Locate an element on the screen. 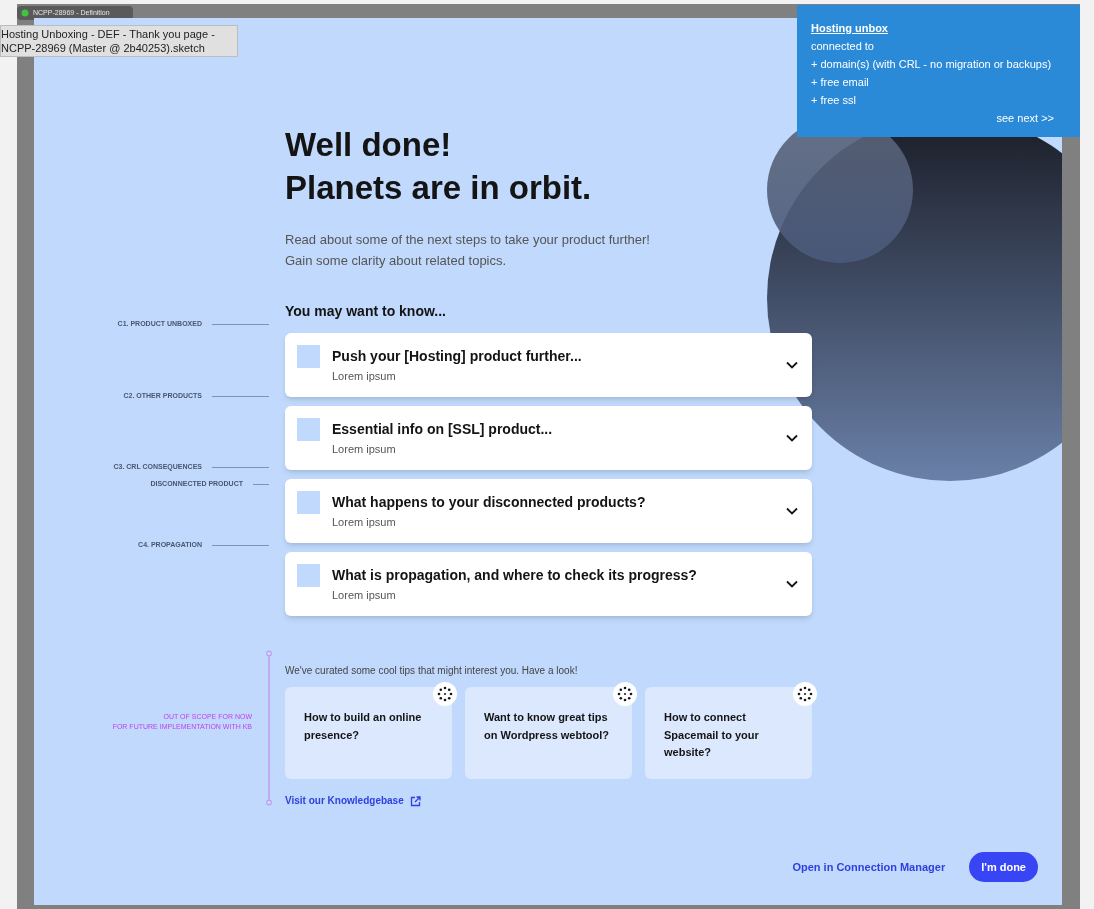  accordion-item: What is propagation, and where to check its progress? Lorem ipsum is located at coordinates (548, 584).